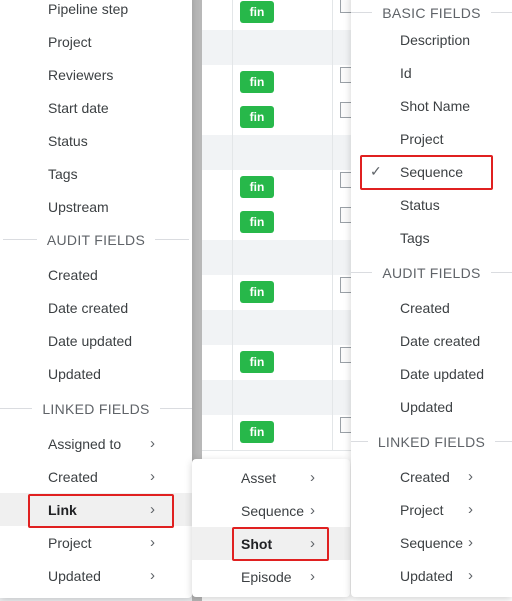  I want to click on menu-item-created-linked: Created ›, so click(96, 476).